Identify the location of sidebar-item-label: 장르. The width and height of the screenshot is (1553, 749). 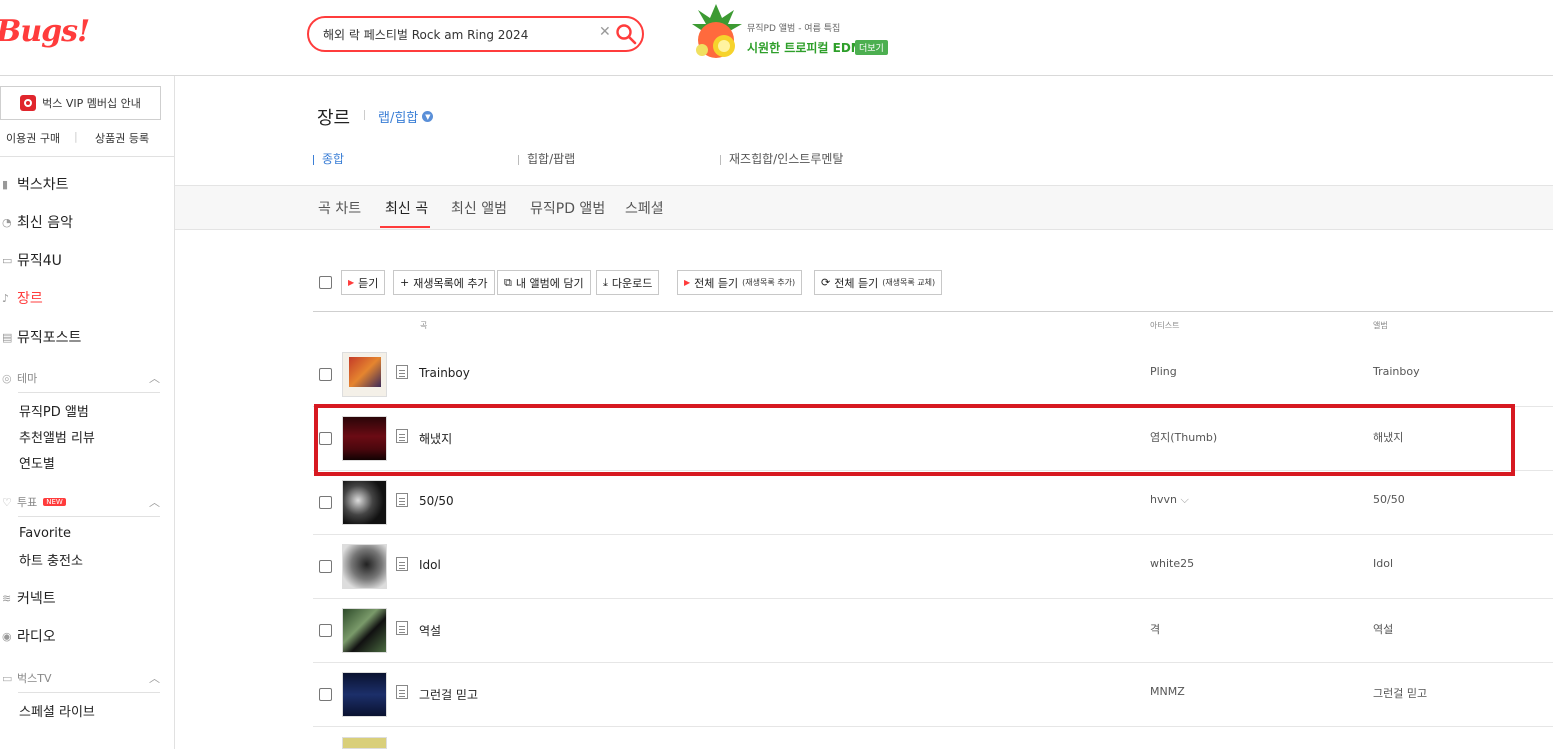
(30, 299).